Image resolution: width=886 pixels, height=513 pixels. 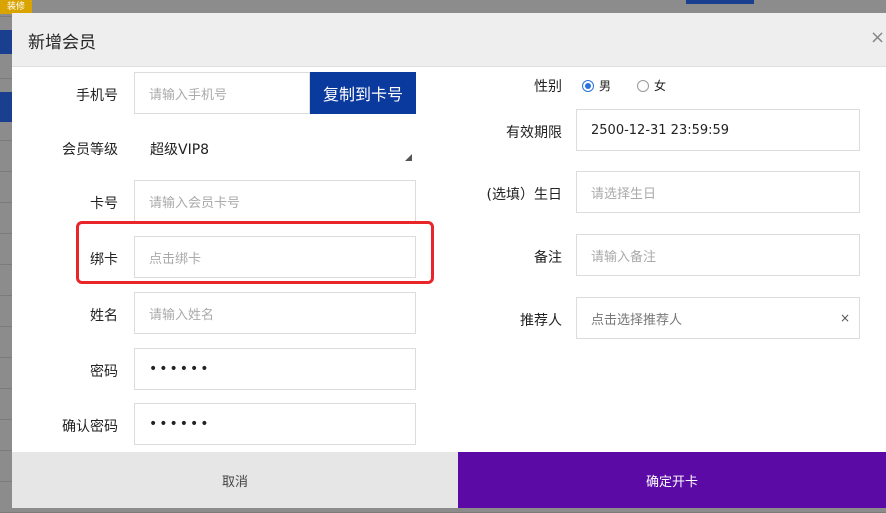 What do you see at coordinates (97, 96) in the screenshot?
I see `phone-label: 手机号` at bounding box center [97, 96].